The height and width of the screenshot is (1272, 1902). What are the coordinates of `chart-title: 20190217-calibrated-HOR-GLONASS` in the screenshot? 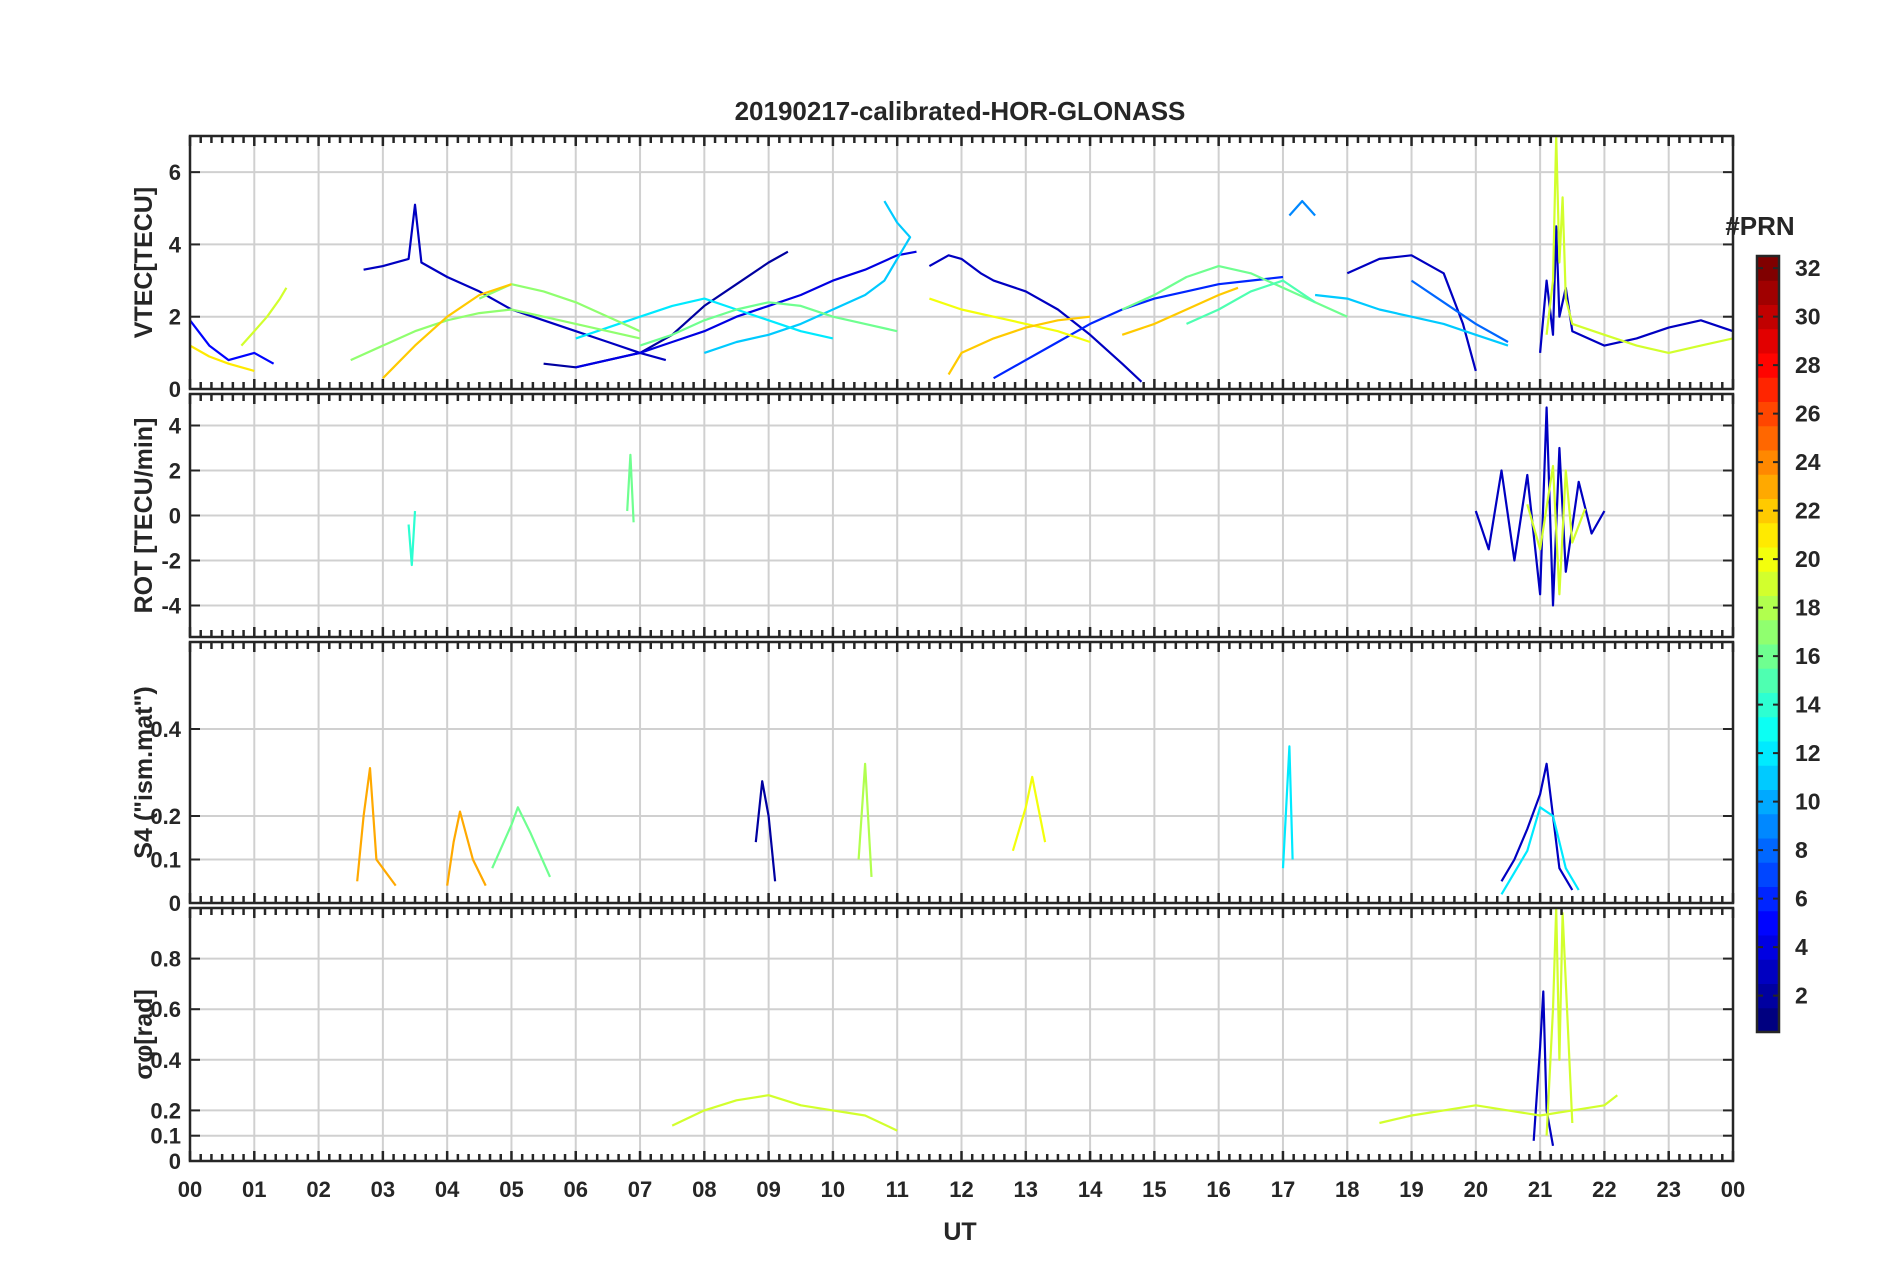 It's located at (960, 111).